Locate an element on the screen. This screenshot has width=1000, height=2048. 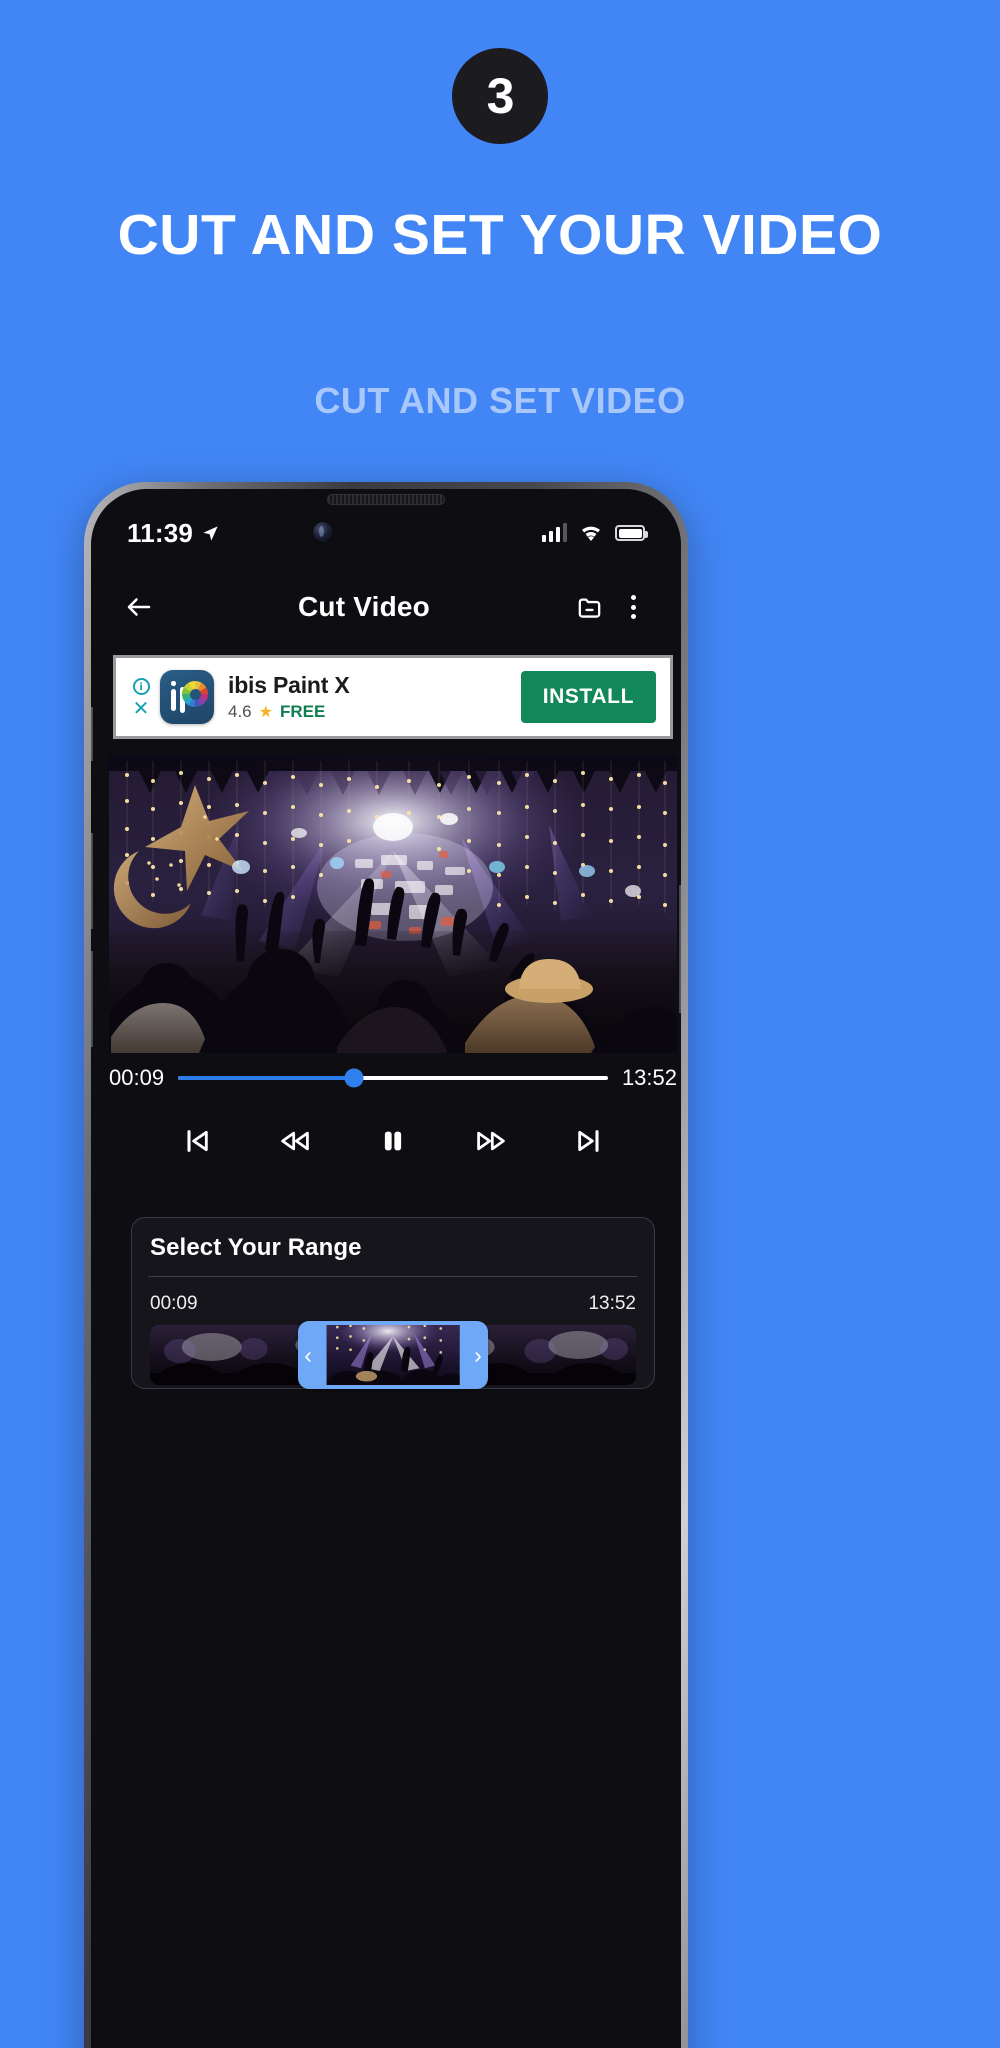
ibis-paint-x-app-icon is located at coordinates (187, 697).